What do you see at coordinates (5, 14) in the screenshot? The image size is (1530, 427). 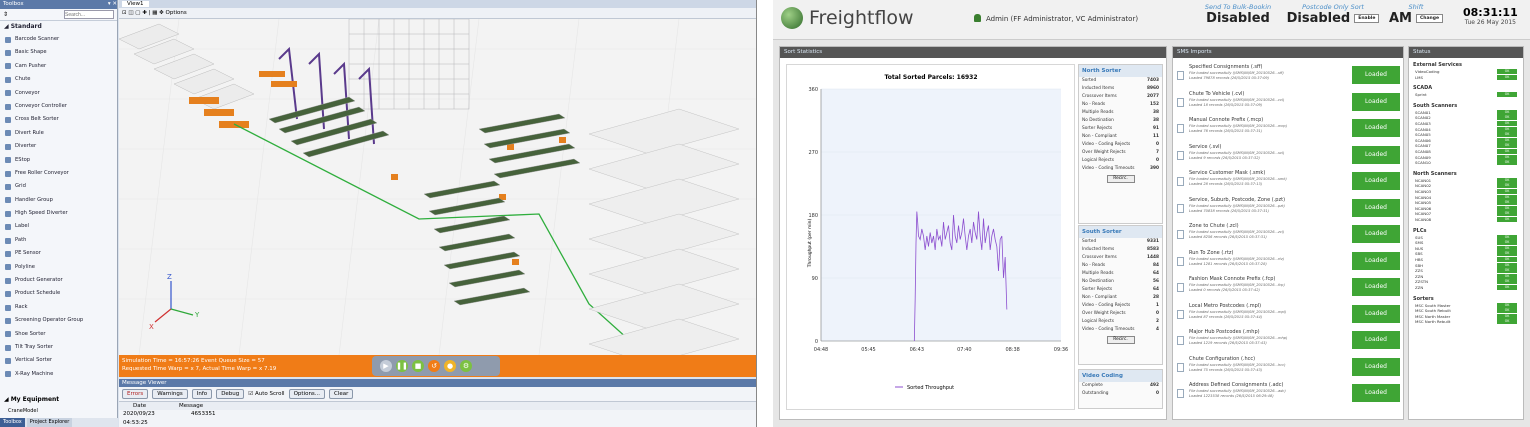 I see `sort-icon: ⇕` at bounding box center [5, 14].